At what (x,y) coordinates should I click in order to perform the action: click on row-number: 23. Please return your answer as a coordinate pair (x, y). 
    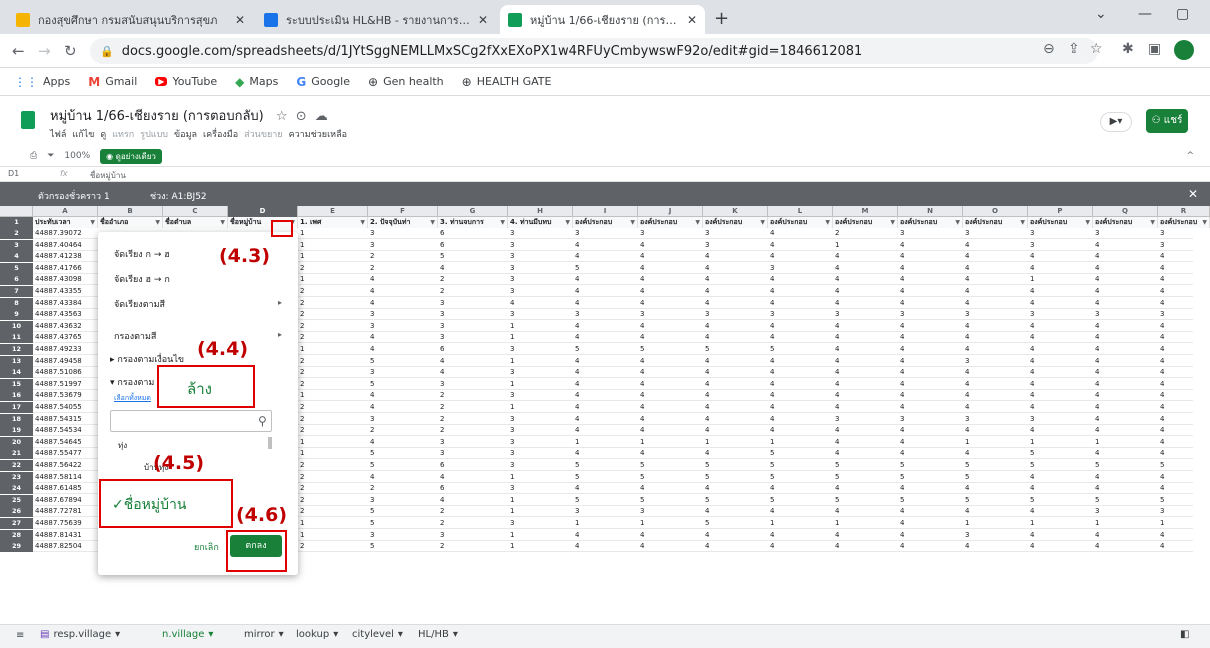
    Looking at the image, I should click on (16, 477).